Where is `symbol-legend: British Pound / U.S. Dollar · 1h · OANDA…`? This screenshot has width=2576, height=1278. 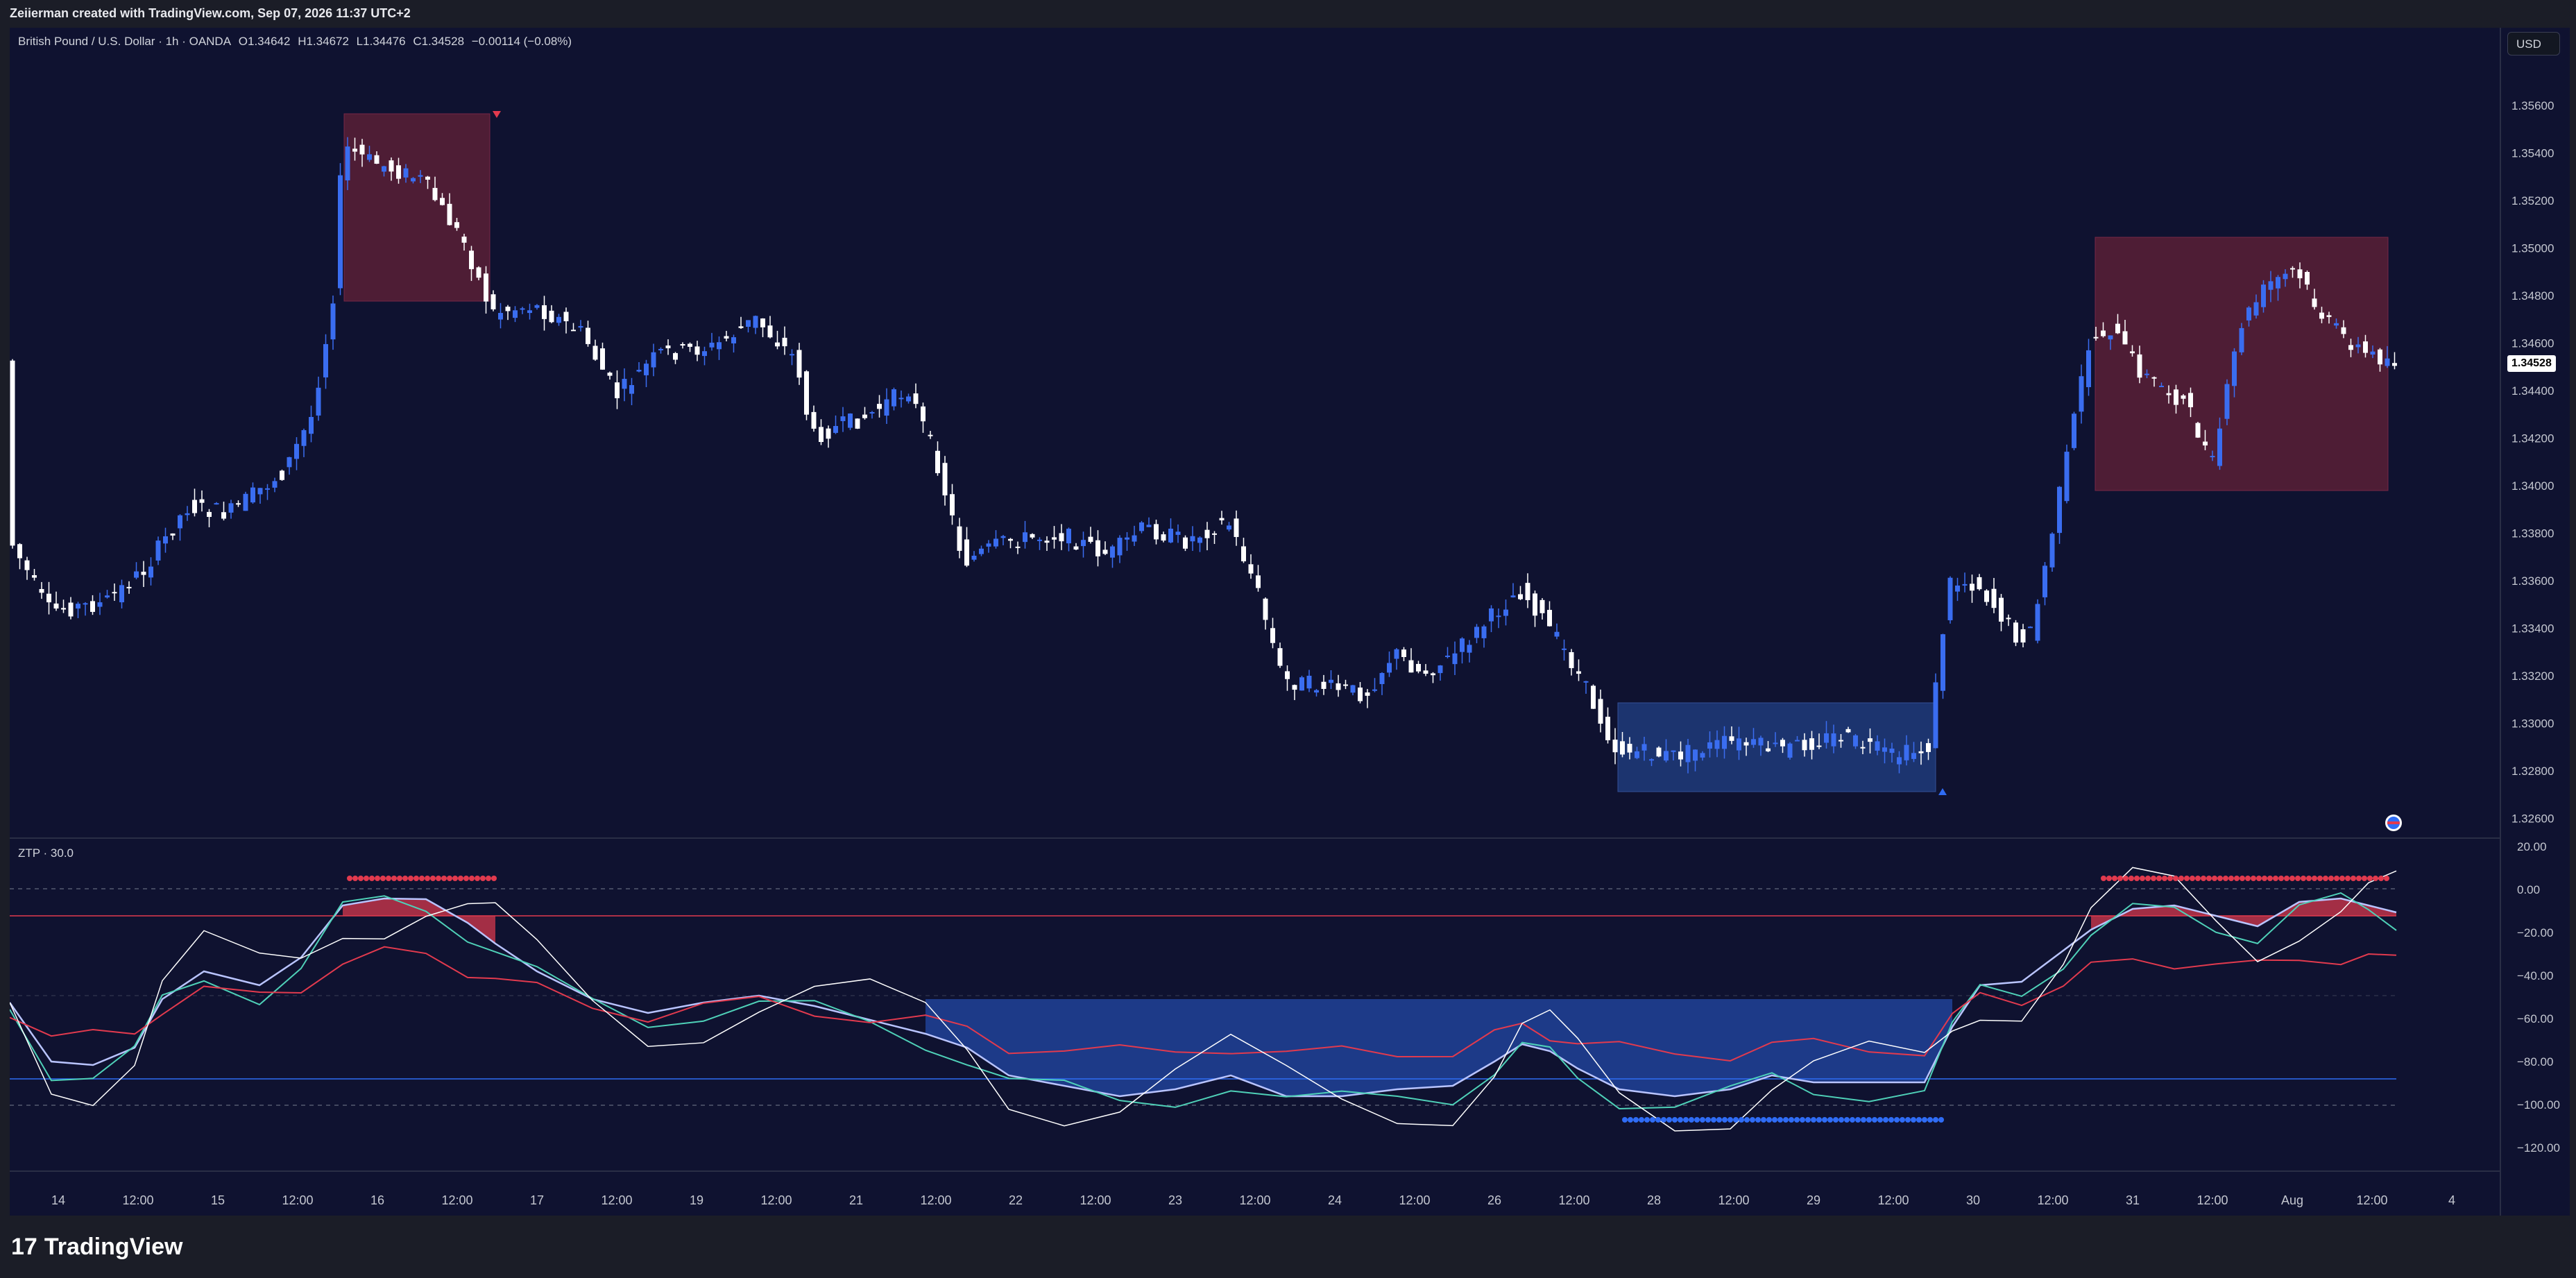 symbol-legend: British Pound / U.S. Dollar · 1h · OANDA… is located at coordinates (297, 42).